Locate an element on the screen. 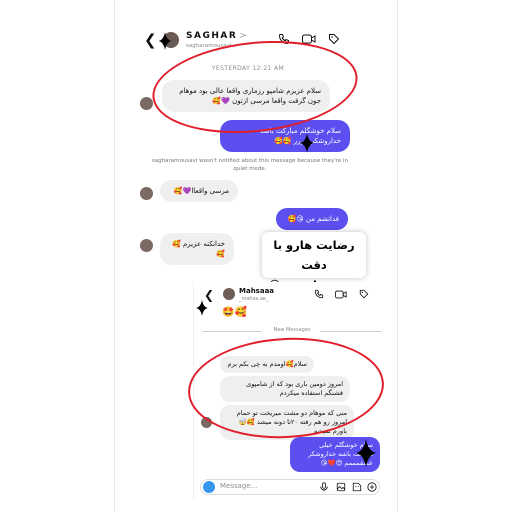 This screenshot has width=512, height=512. plus-icon is located at coordinates (372, 487).